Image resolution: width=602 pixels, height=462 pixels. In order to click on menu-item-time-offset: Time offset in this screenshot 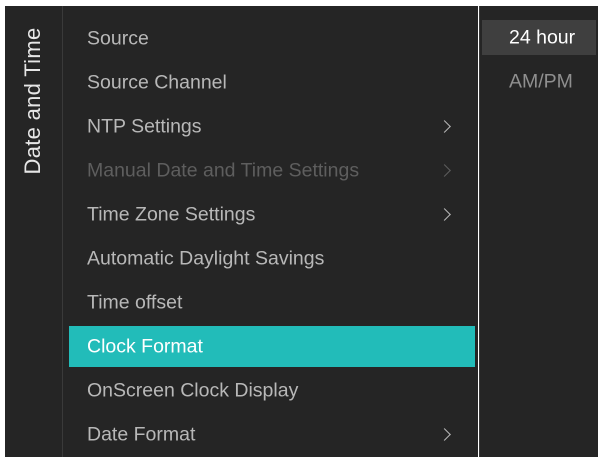, I will do `click(272, 302)`.